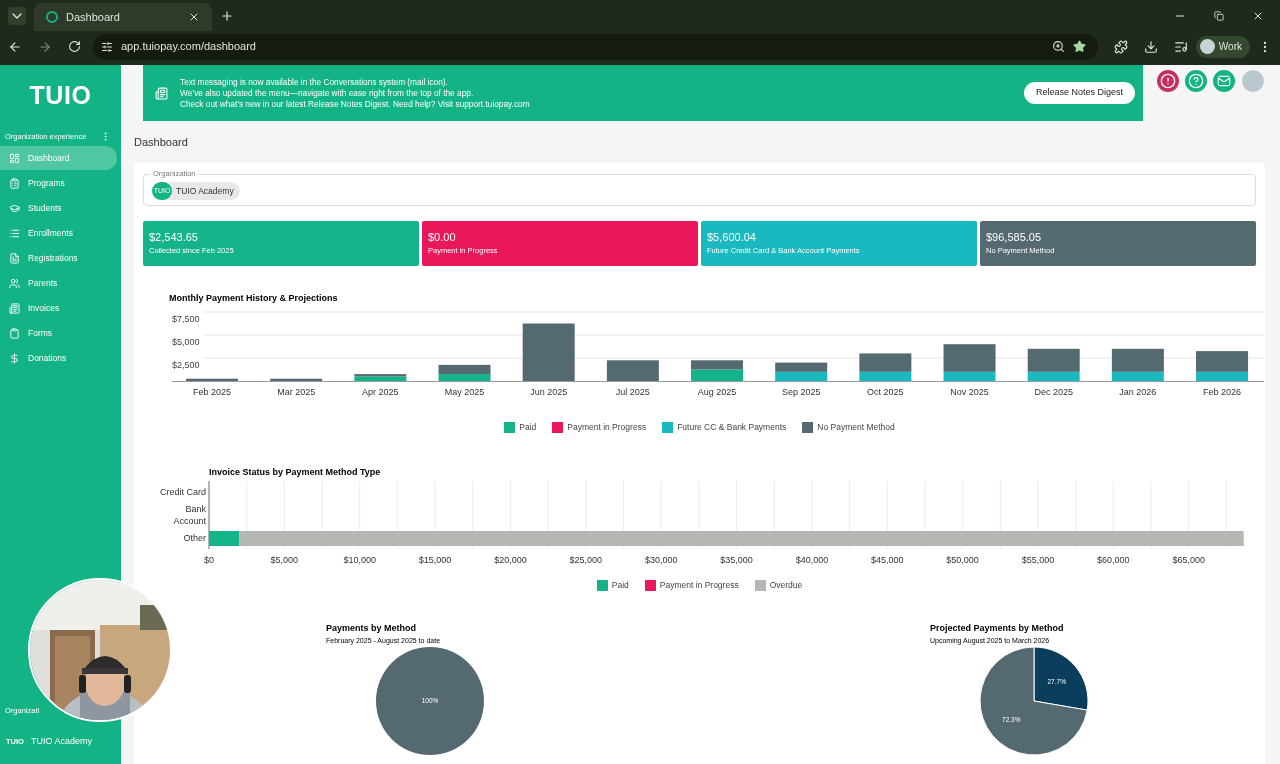  What do you see at coordinates (887, 560) in the screenshot?
I see `axis-label: $45,000` at bounding box center [887, 560].